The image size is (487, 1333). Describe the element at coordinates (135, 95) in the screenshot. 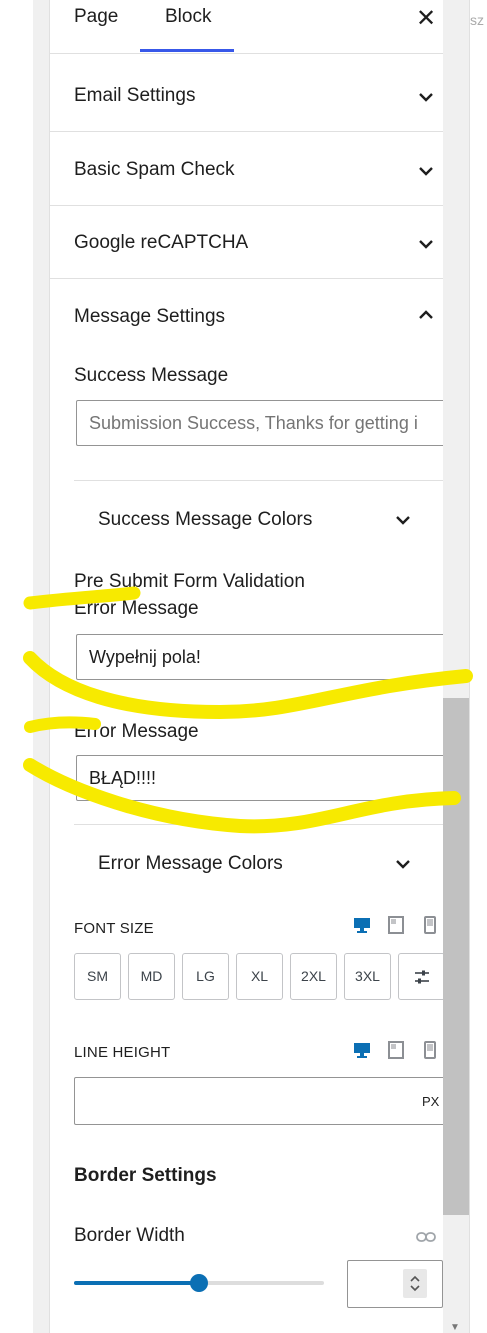

I see `section-title: Email Settings` at that location.